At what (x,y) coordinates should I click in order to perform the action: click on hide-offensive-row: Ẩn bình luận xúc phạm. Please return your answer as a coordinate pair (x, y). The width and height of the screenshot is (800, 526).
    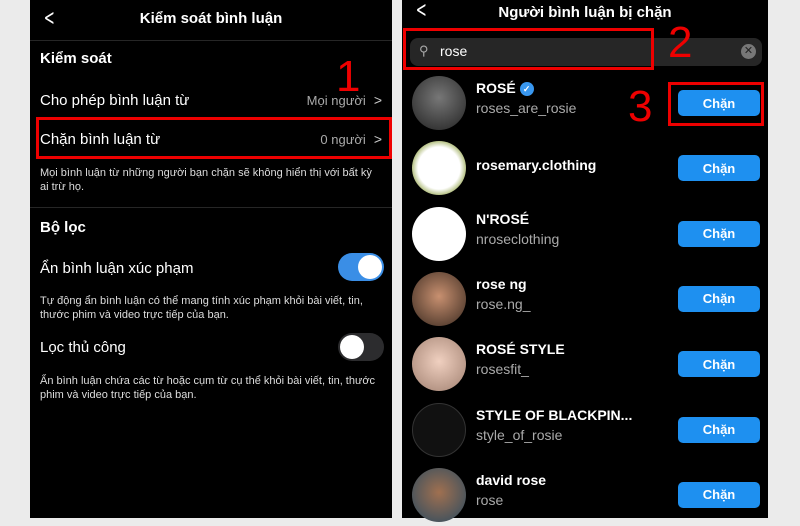
    Looking at the image, I should click on (211, 268).